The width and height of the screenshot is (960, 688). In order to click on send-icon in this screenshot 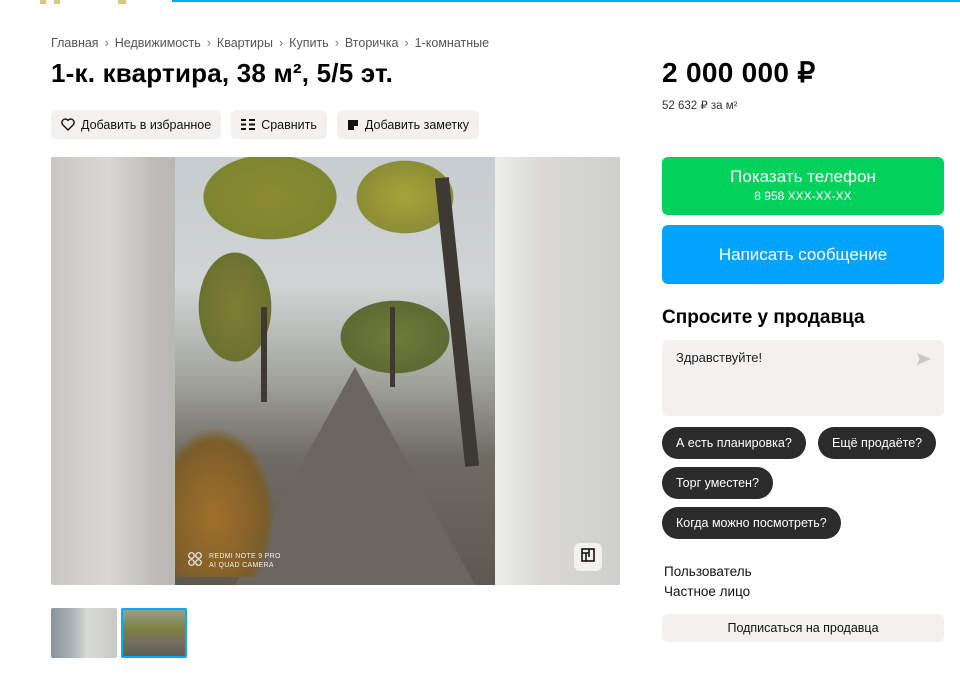, I will do `click(924, 361)`.